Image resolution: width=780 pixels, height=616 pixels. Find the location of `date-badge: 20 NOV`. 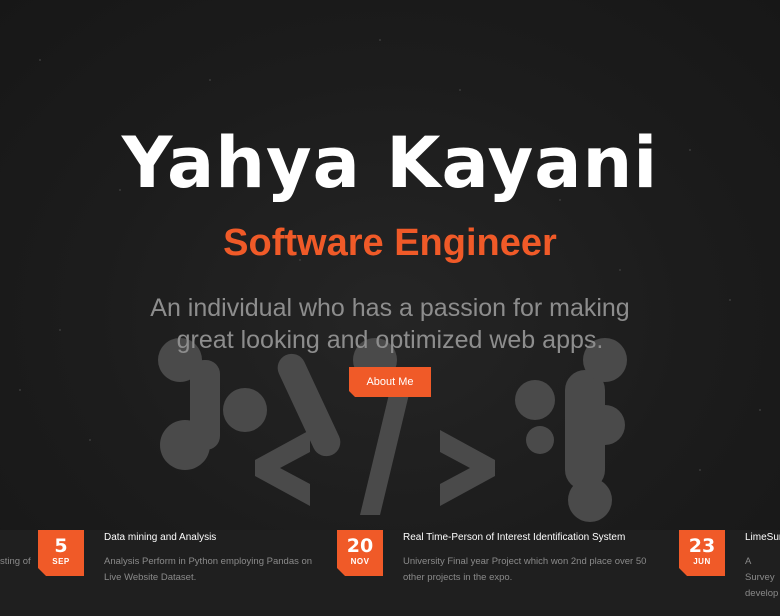

date-badge: 20 NOV is located at coordinates (360, 553).